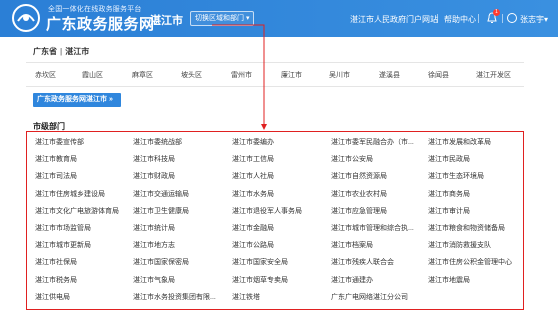 The height and width of the screenshot is (330, 558). What do you see at coordinates (470, 262) in the screenshot?
I see `department-link: 湛江市住房公积金管理中心` at bounding box center [470, 262].